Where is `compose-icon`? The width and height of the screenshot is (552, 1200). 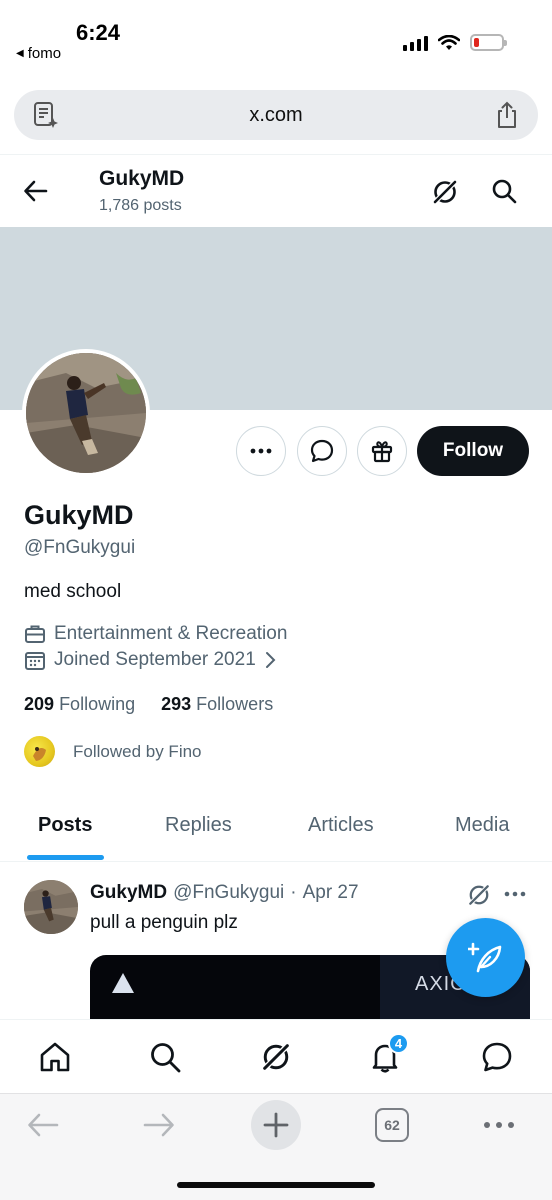
compose-icon is located at coordinates (484, 957).